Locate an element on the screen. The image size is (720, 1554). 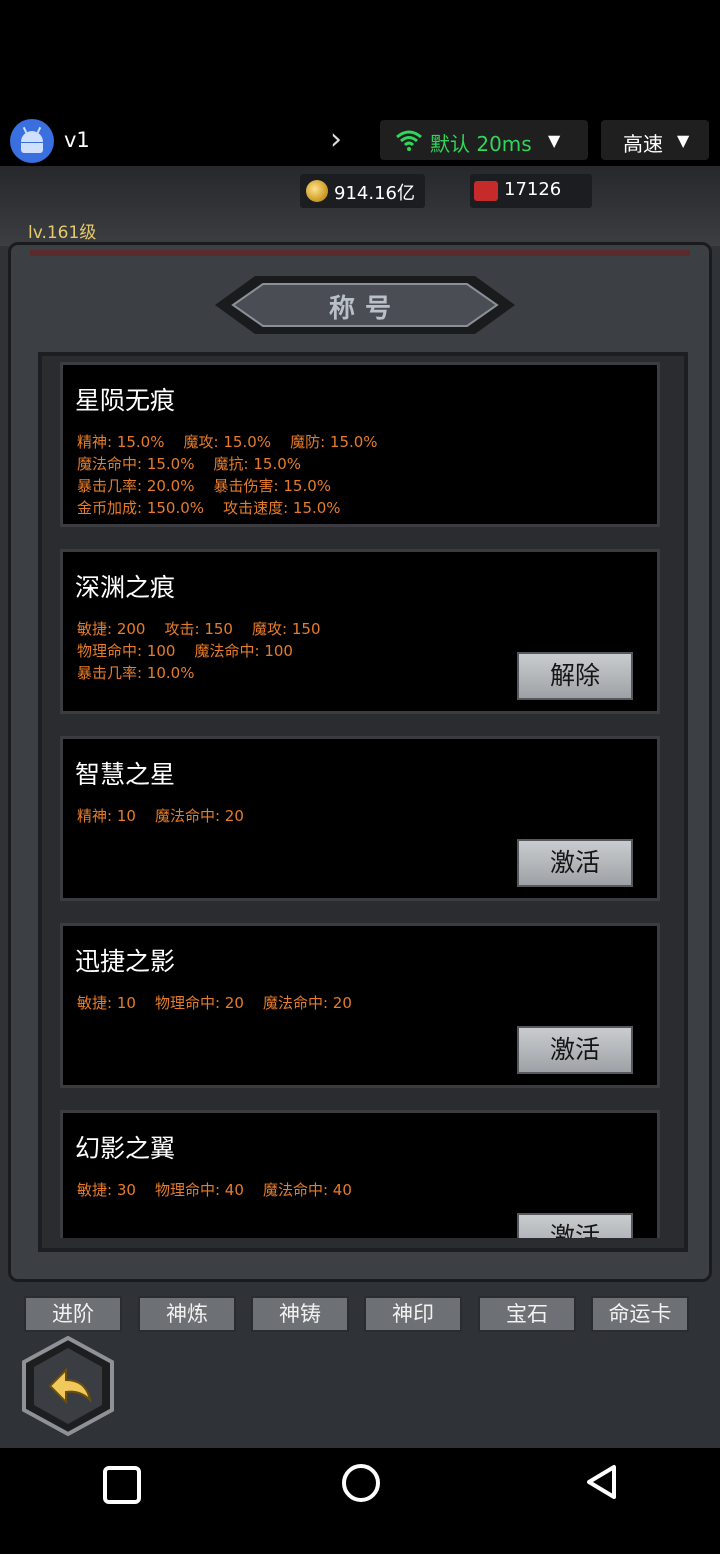
title-card-3: 智慧之星 精神: 10 魔法命中: 20 激活 is located at coordinates (360, 818).